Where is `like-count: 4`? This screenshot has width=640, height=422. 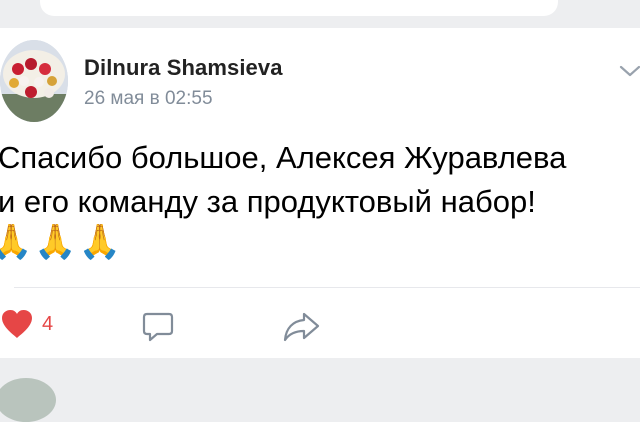 like-count: 4 is located at coordinates (48, 323).